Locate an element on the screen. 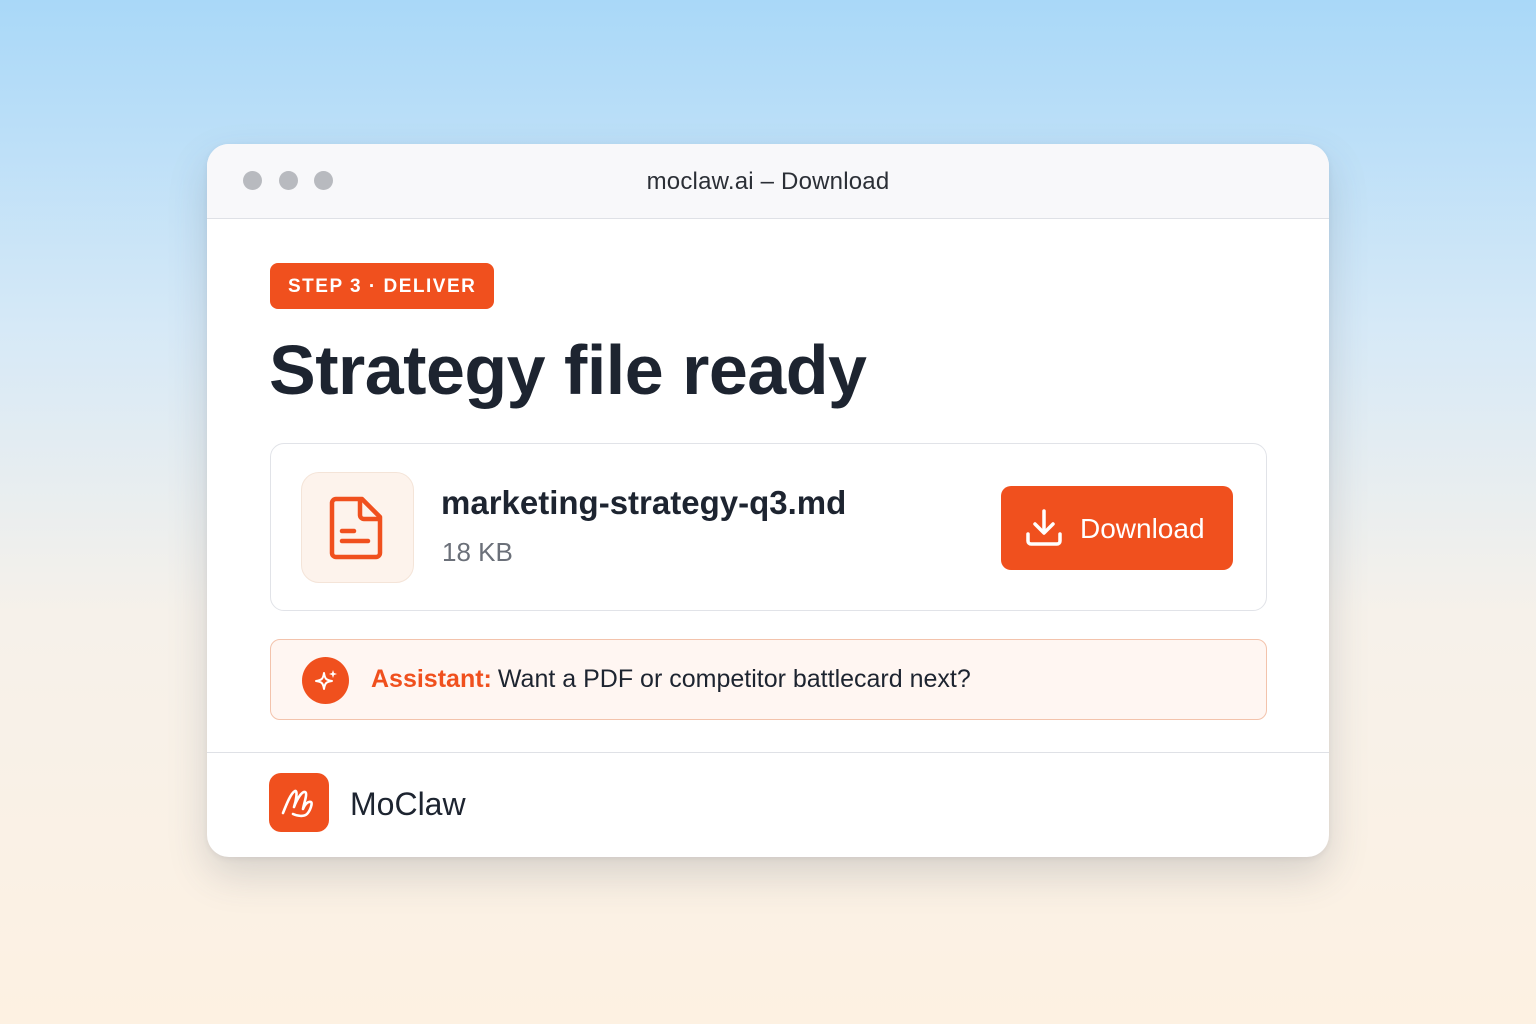 This screenshot has width=1536, height=1024. download-button: Download is located at coordinates (1117, 528).